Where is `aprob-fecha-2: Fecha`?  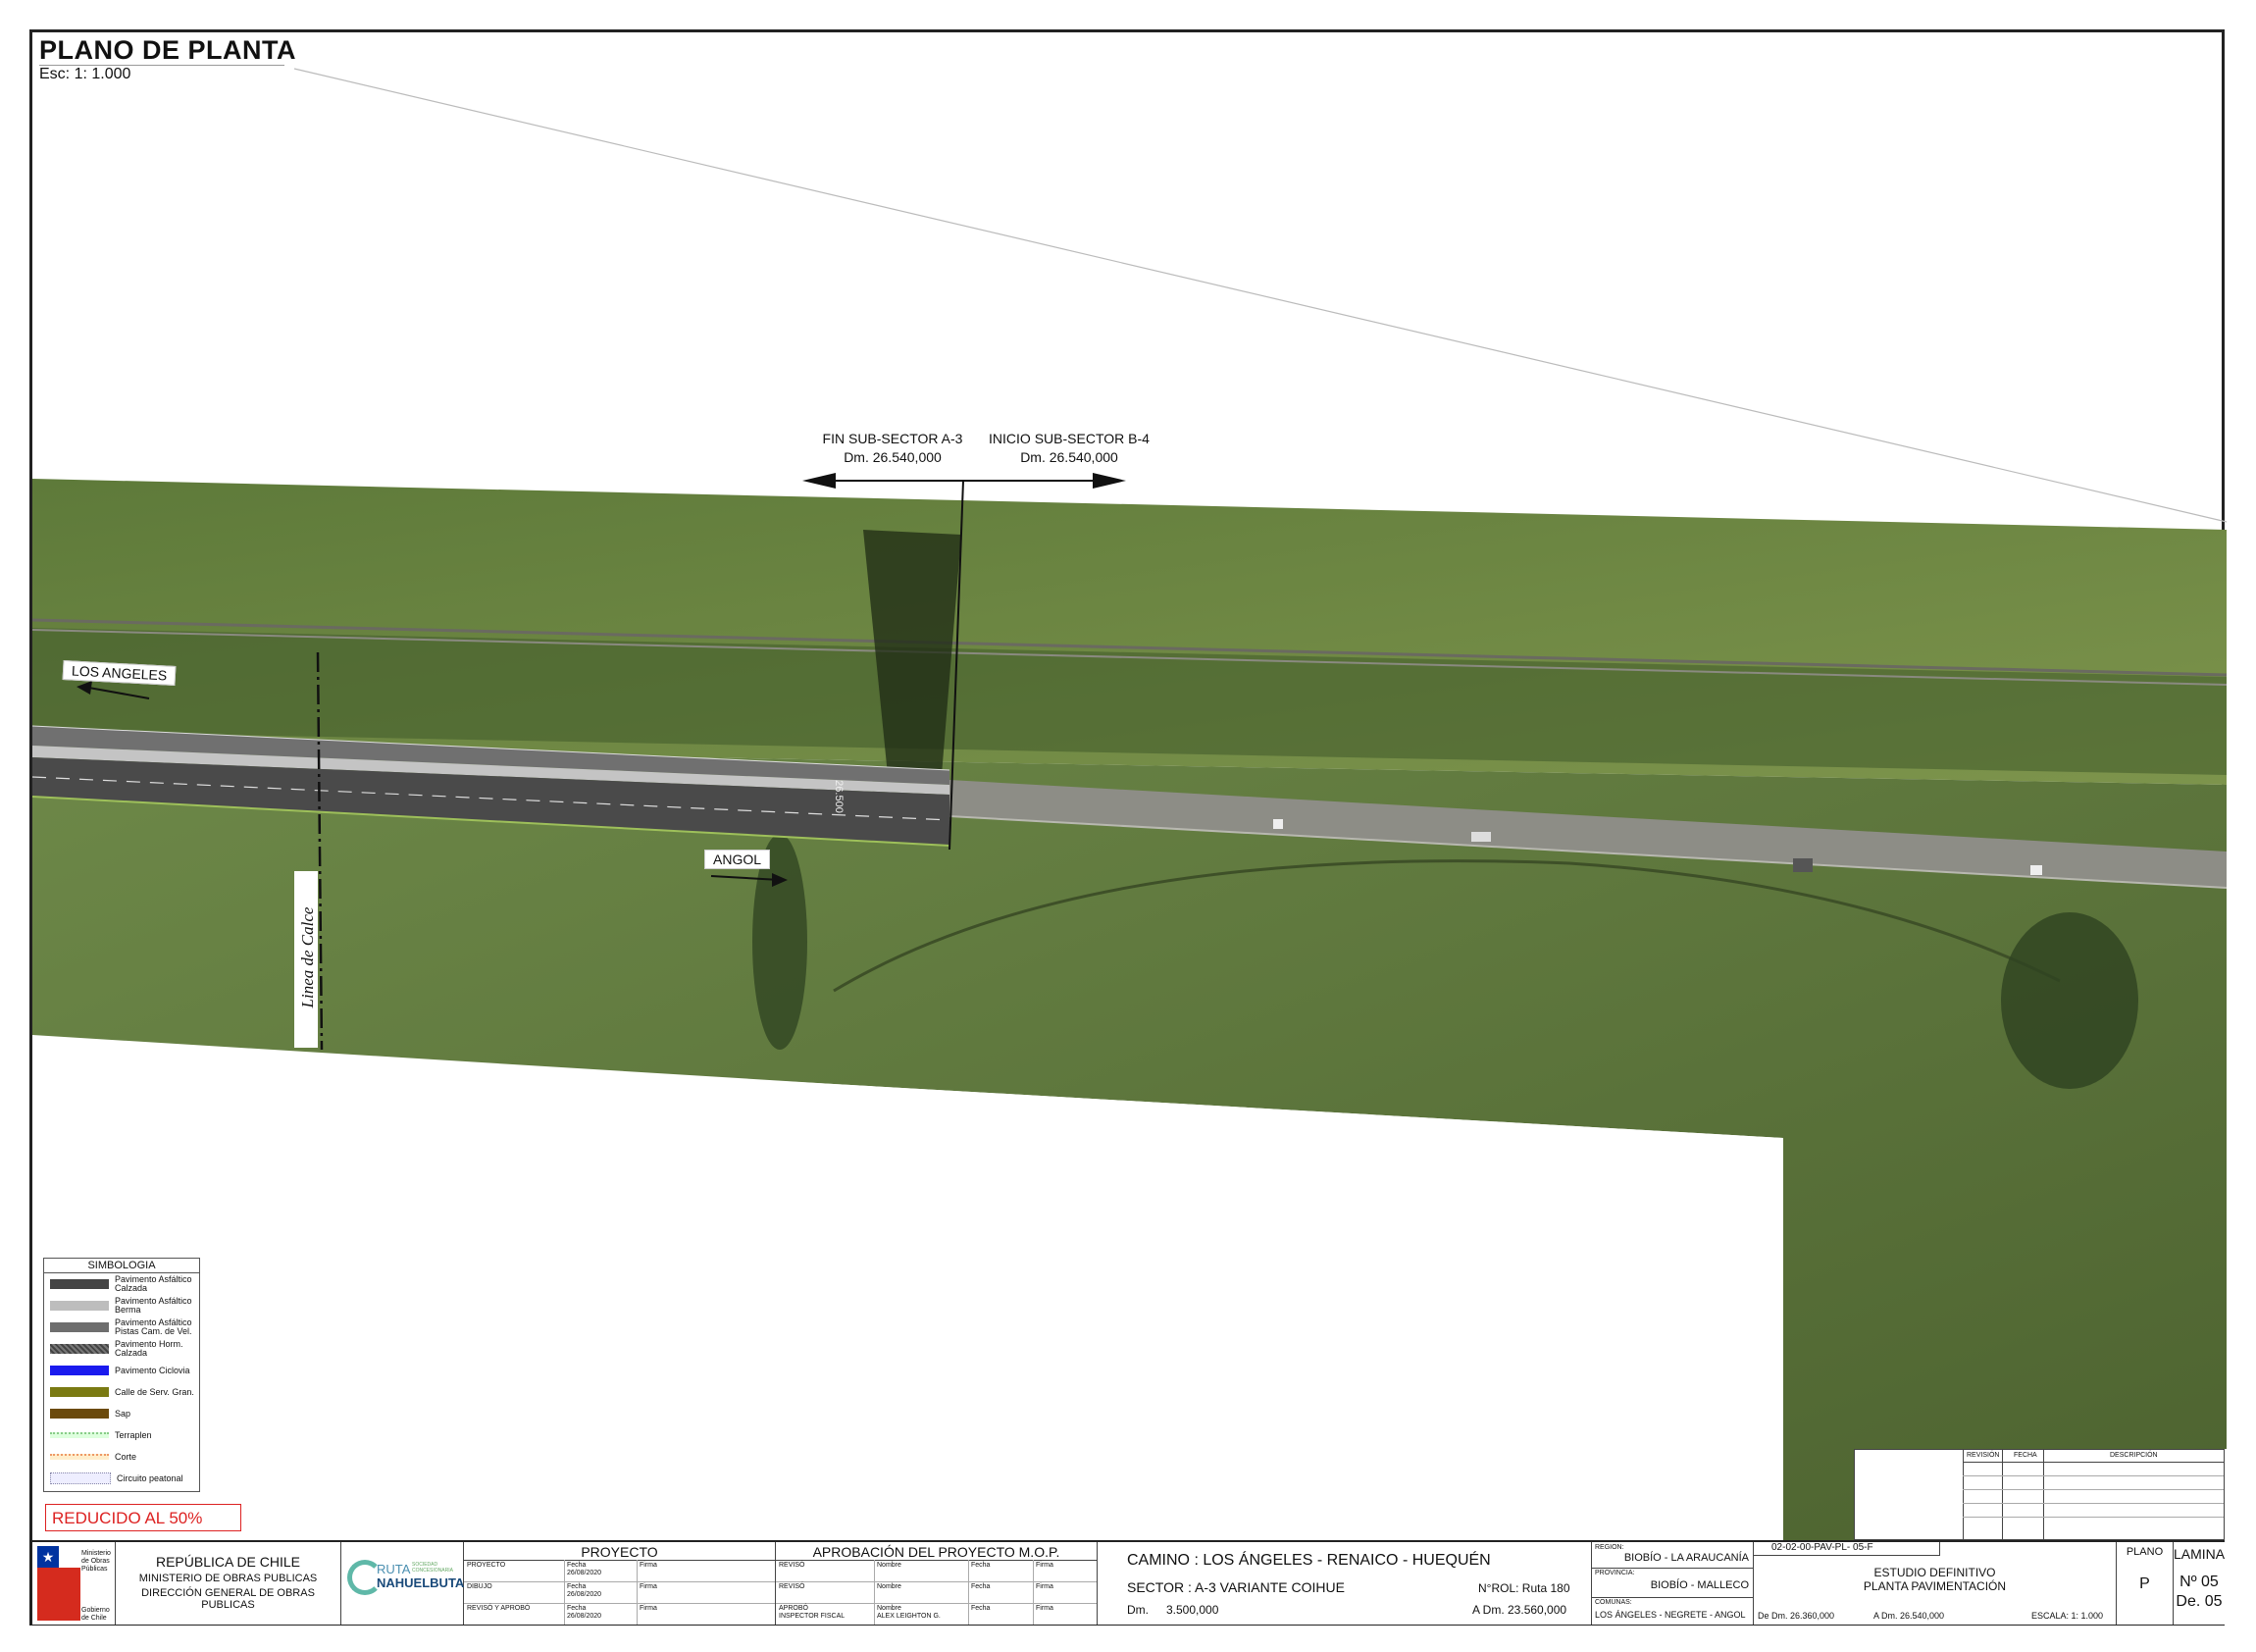 aprob-fecha-2: Fecha is located at coordinates (981, 1586).